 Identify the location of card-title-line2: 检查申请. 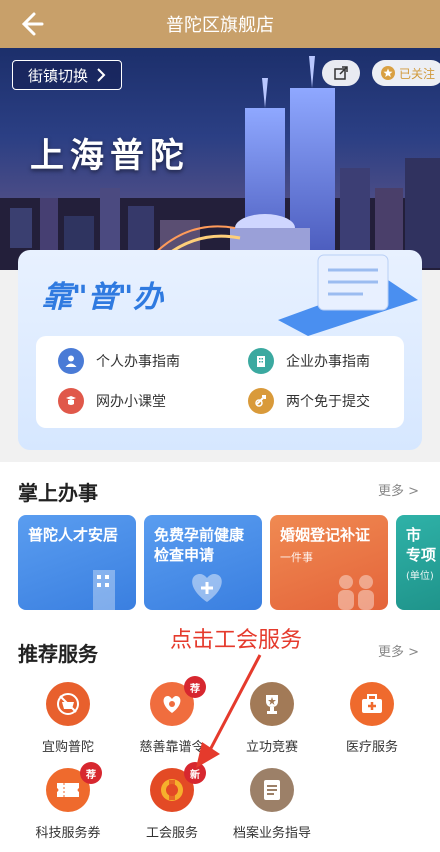
(184, 555).